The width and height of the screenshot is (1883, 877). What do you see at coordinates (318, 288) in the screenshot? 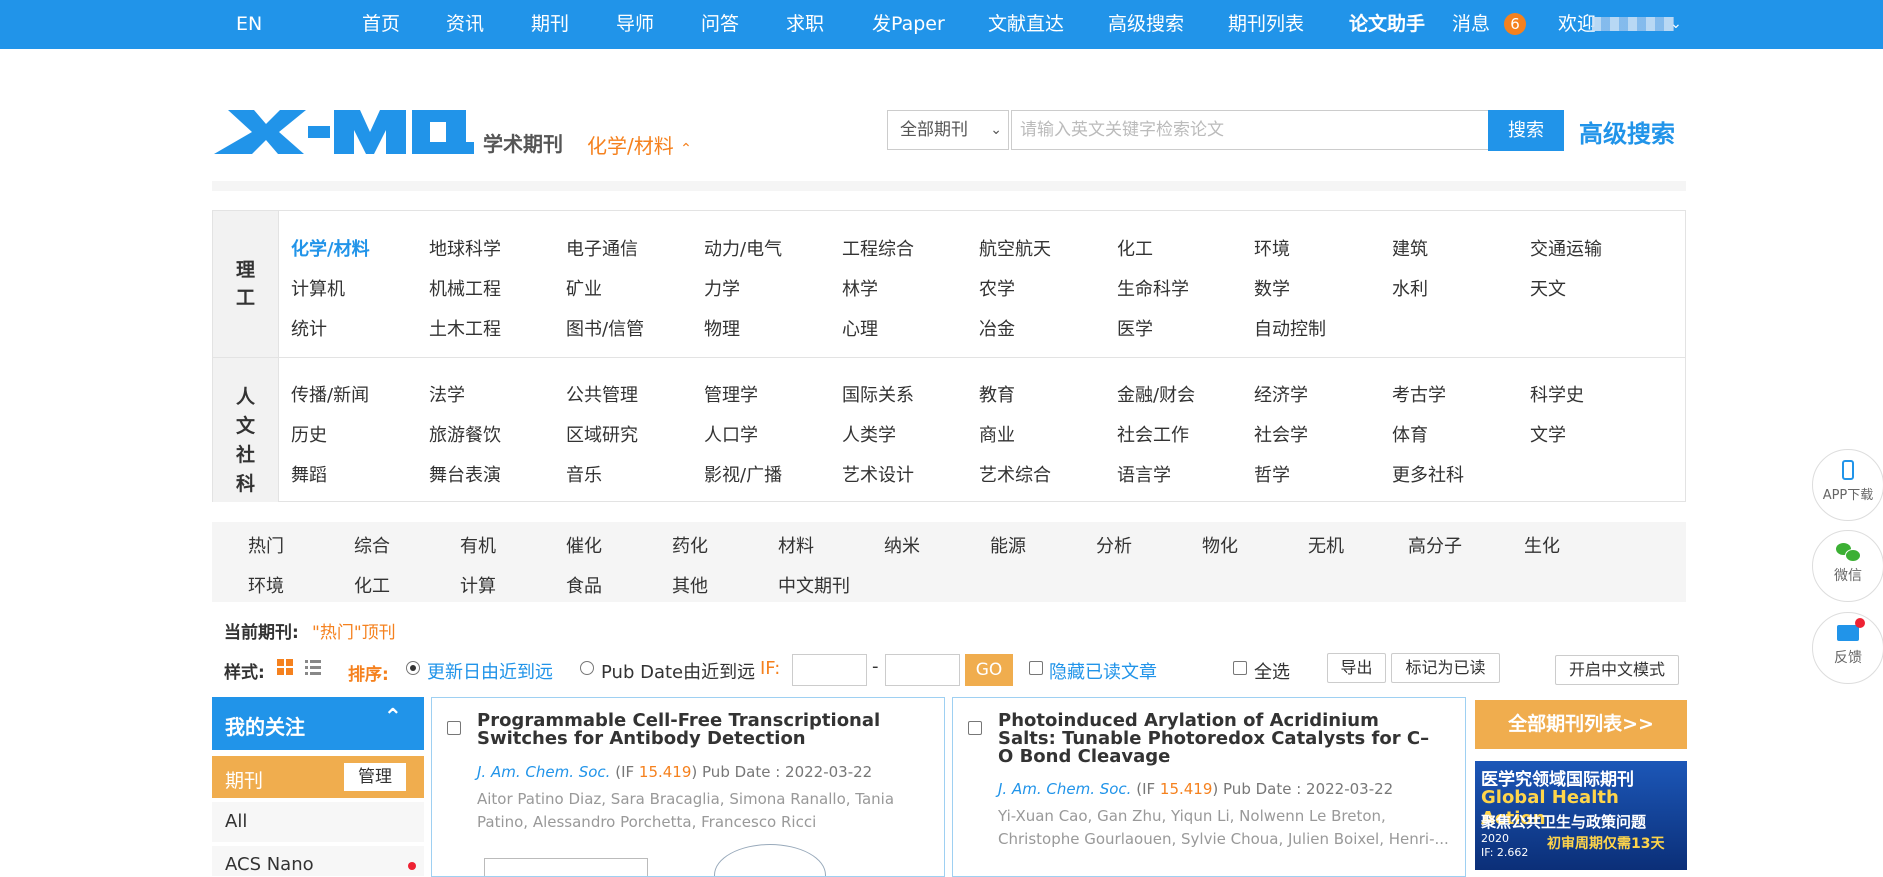
I see `subject-item: 计算机` at bounding box center [318, 288].